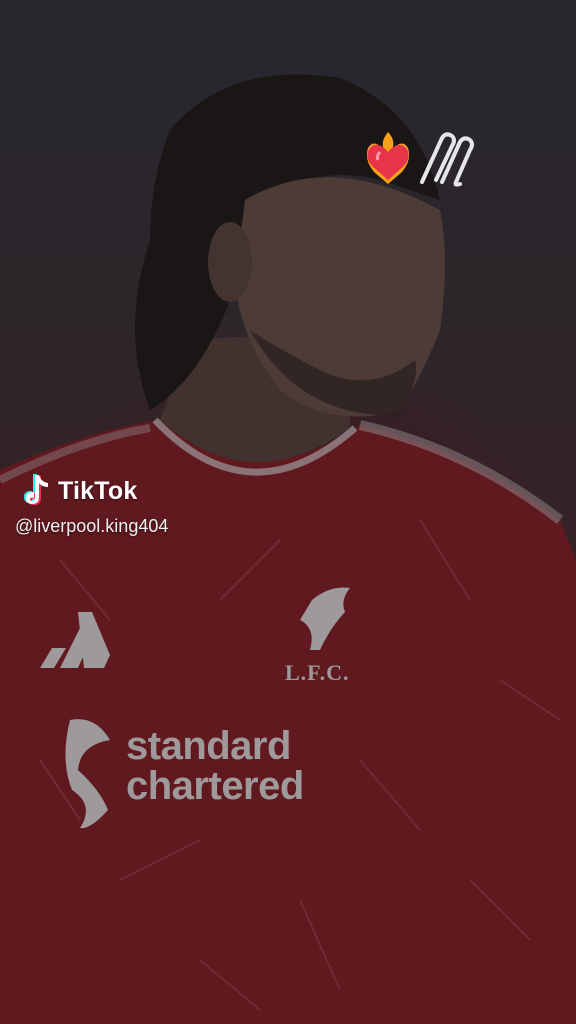 This screenshot has height=1024, width=576. What do you see at coordinates (317, 672) in the screenshot?
I see `club-initials: L.F.C.` at bounding box center [317, 672].